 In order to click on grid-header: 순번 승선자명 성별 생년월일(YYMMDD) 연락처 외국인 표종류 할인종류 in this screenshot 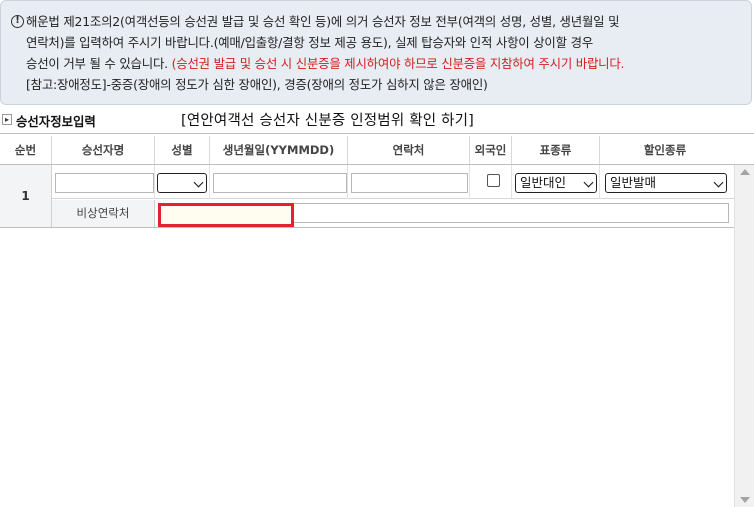, I will do `click(377, 150)`.